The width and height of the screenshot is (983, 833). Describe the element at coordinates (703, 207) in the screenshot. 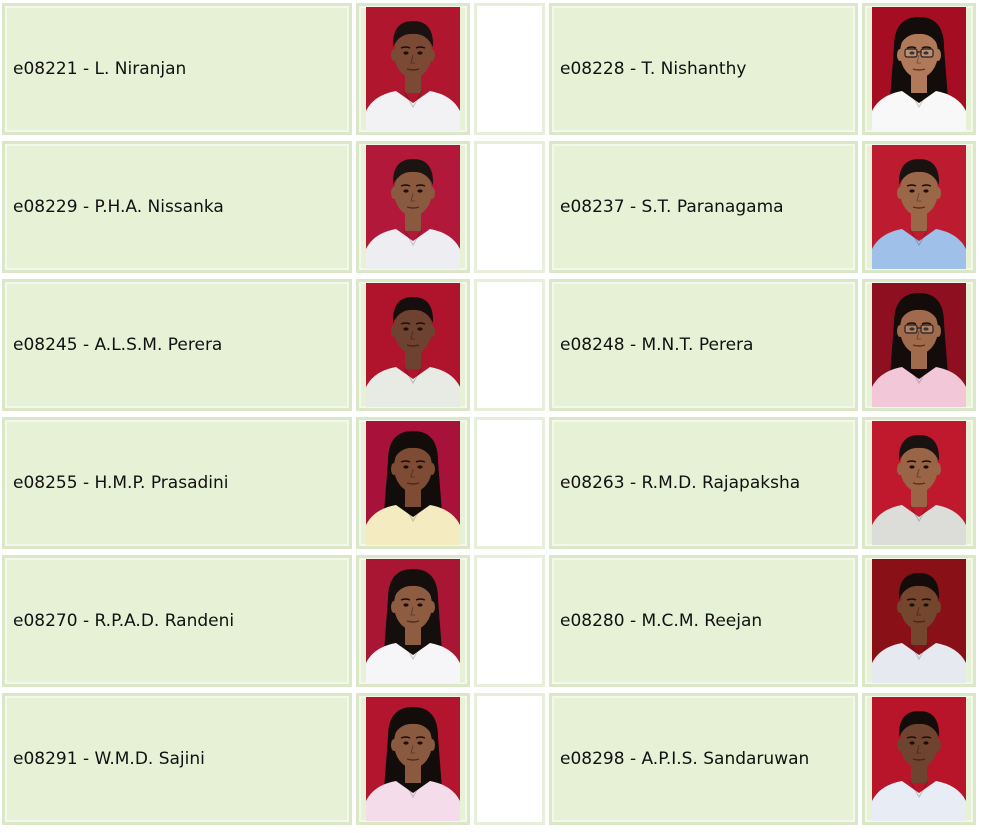

I see `student-name-right: e08237 - S.T. Paranagama` at that location.